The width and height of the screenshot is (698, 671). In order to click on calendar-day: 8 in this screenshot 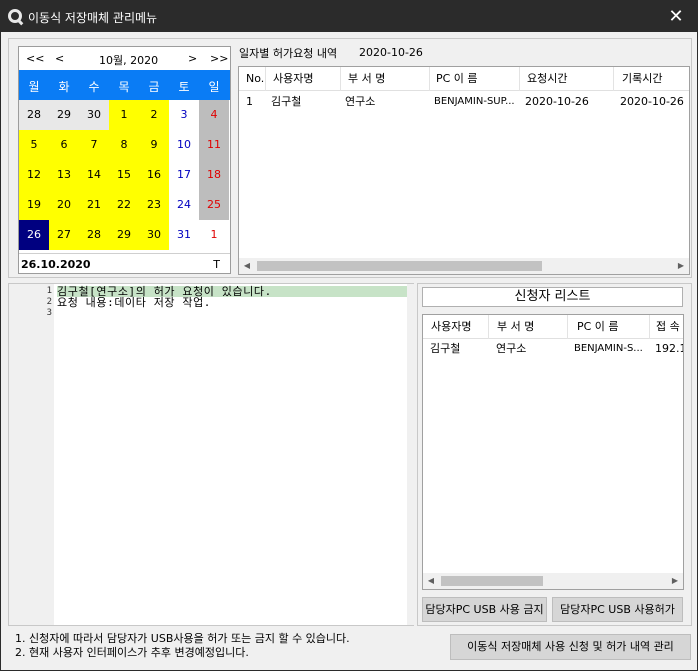, I will do `click(124, 145)`.